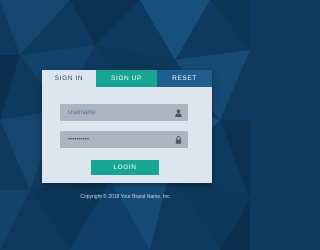  What do you see at coordinates (184, 78) in the screenshot?
I see `tab-reset: RESET` at bounding box center [184, 78].